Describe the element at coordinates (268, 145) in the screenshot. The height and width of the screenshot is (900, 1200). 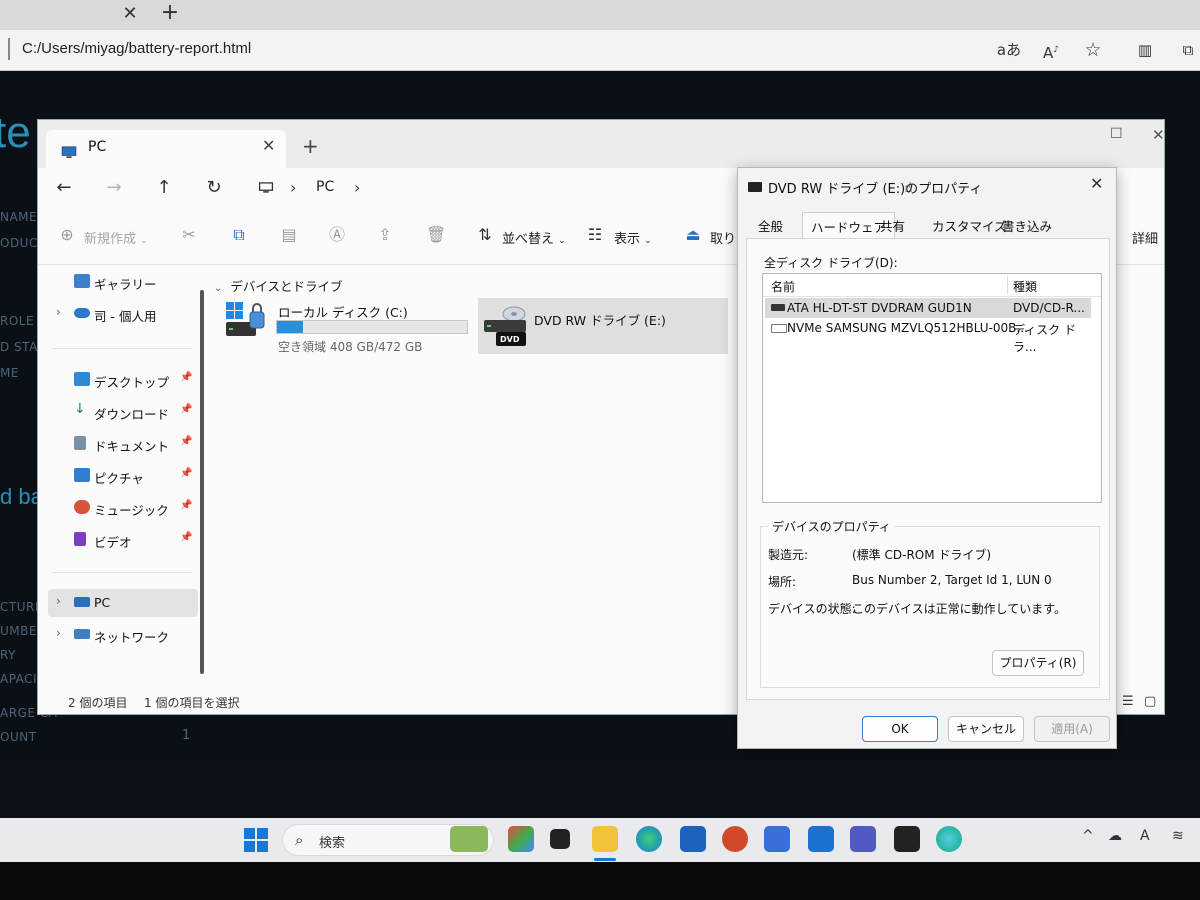
I see `tab-close-icon: ✕` at that location.